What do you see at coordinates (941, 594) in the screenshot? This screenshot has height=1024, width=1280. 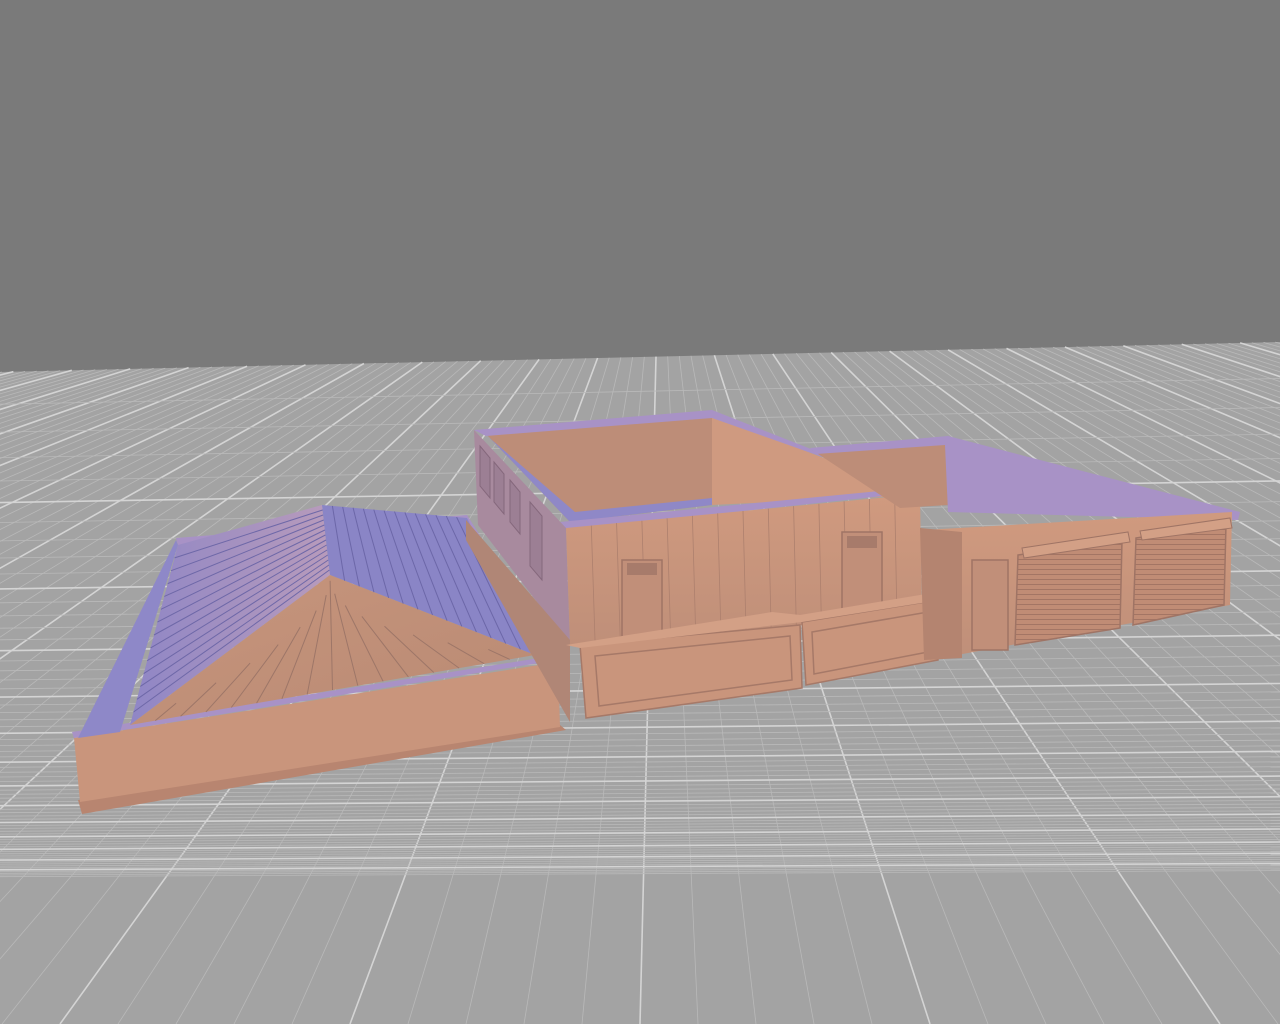 I see `garage-left-face` at bounding box center [941, 594].